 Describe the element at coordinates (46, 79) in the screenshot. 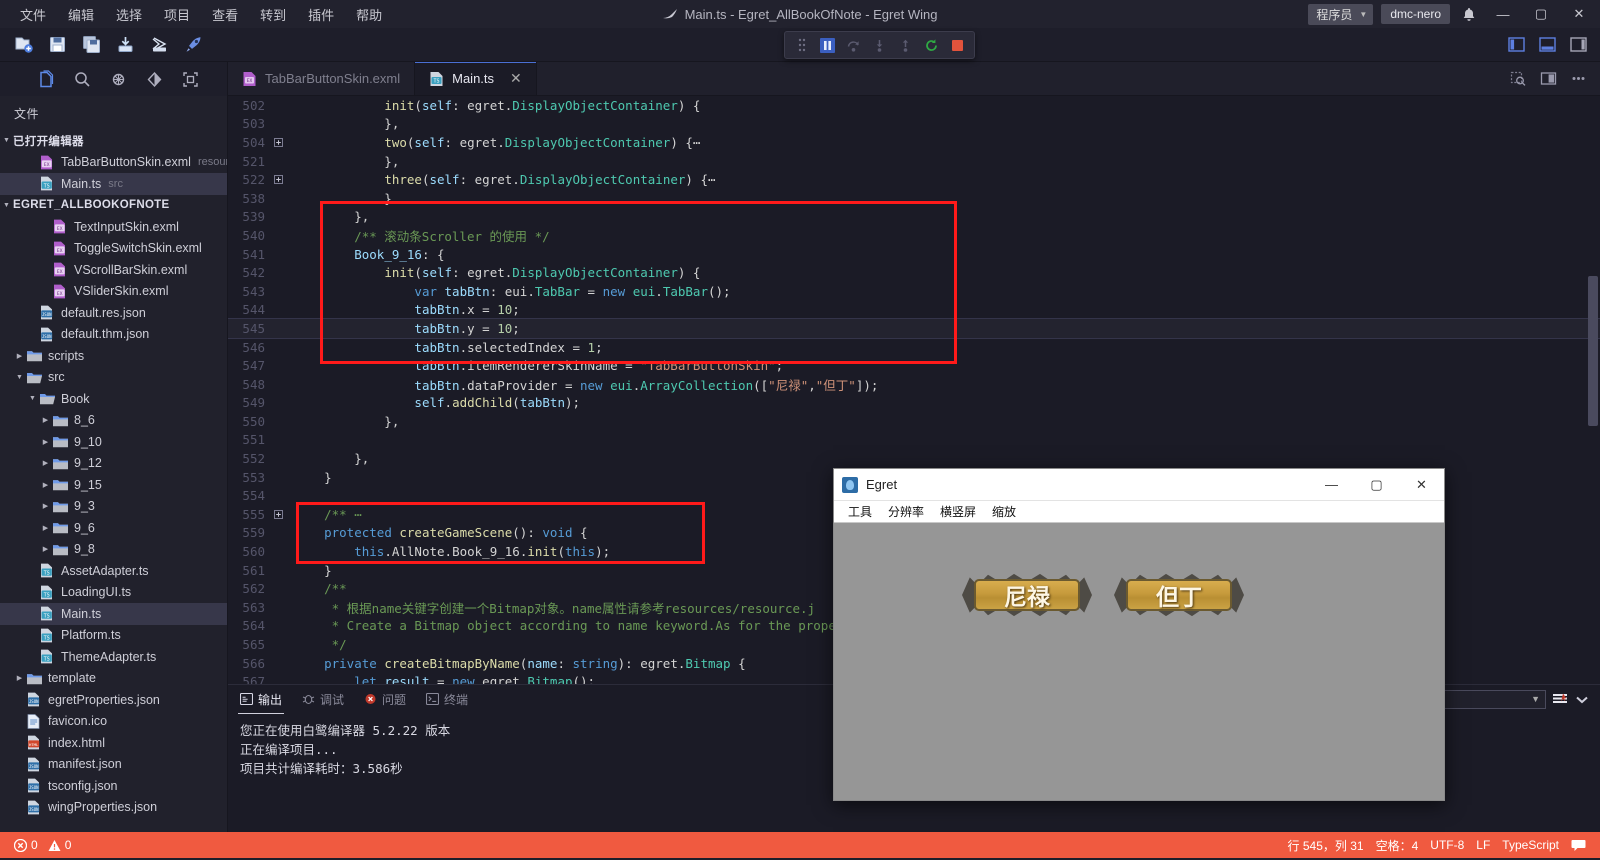

I see `explorer-icon` at that location.